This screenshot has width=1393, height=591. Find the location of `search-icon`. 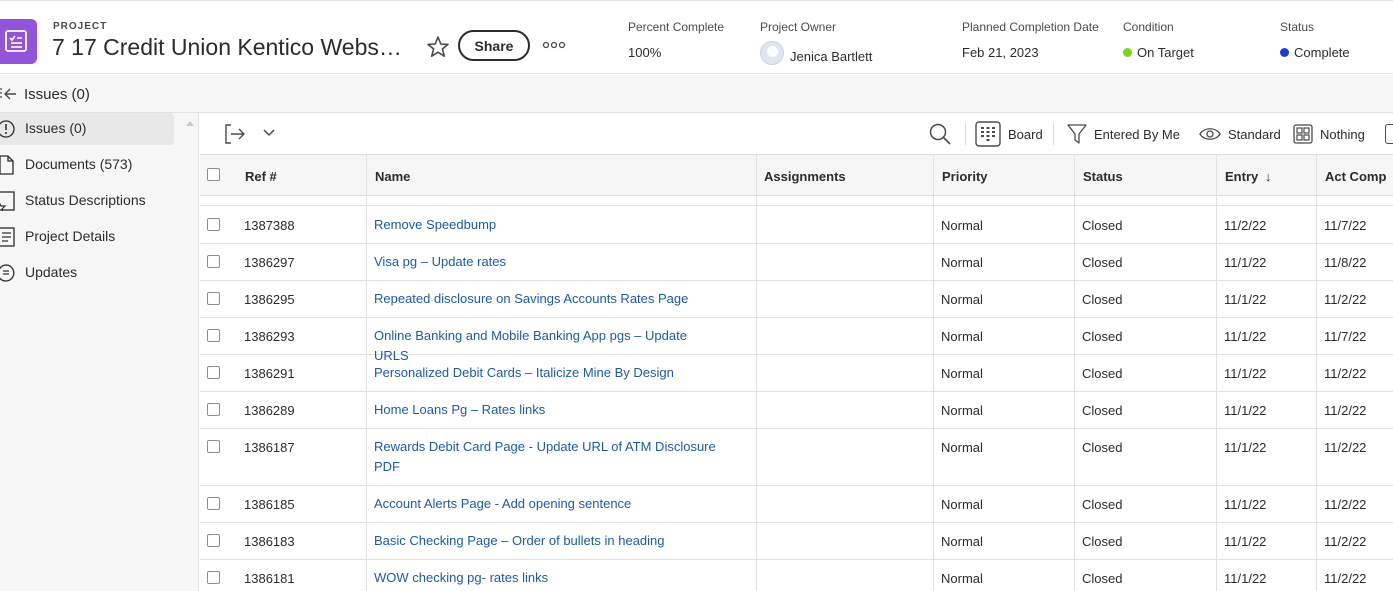

search-icon is located at coordinates (940, 134).